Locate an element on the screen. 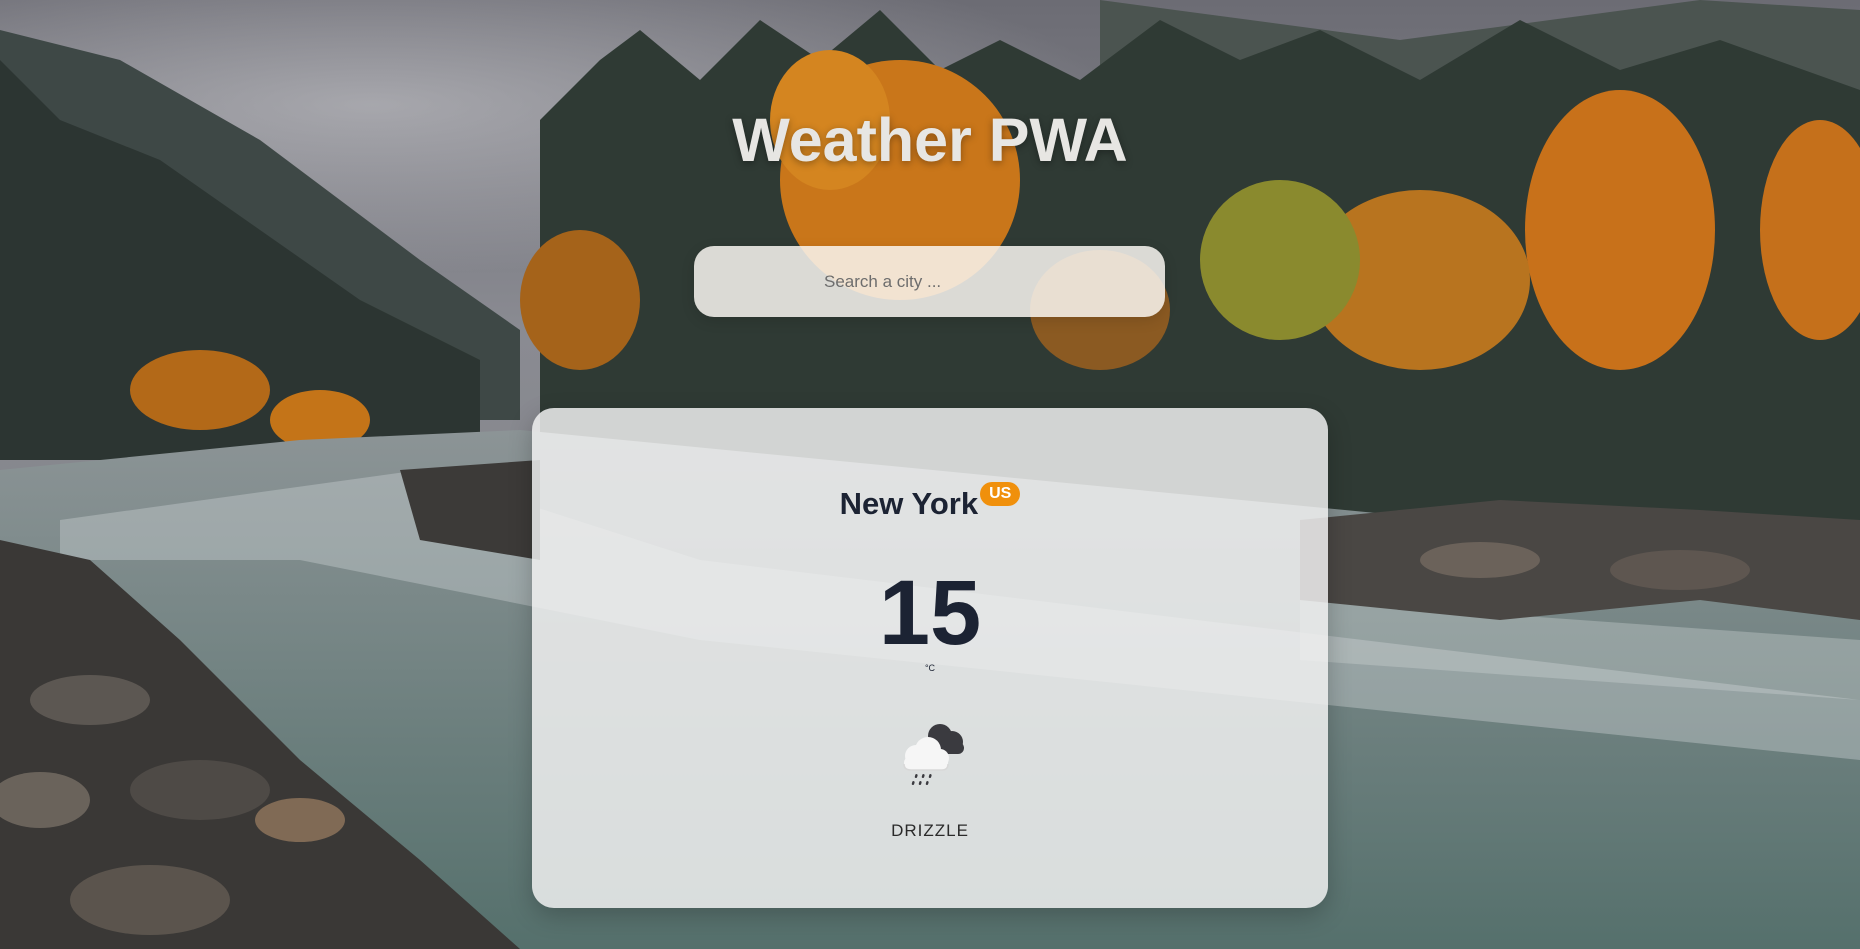 The height and width of the screenshot is (949, 1860). app-title: Weather PWA is located at coordinates (930, 140).